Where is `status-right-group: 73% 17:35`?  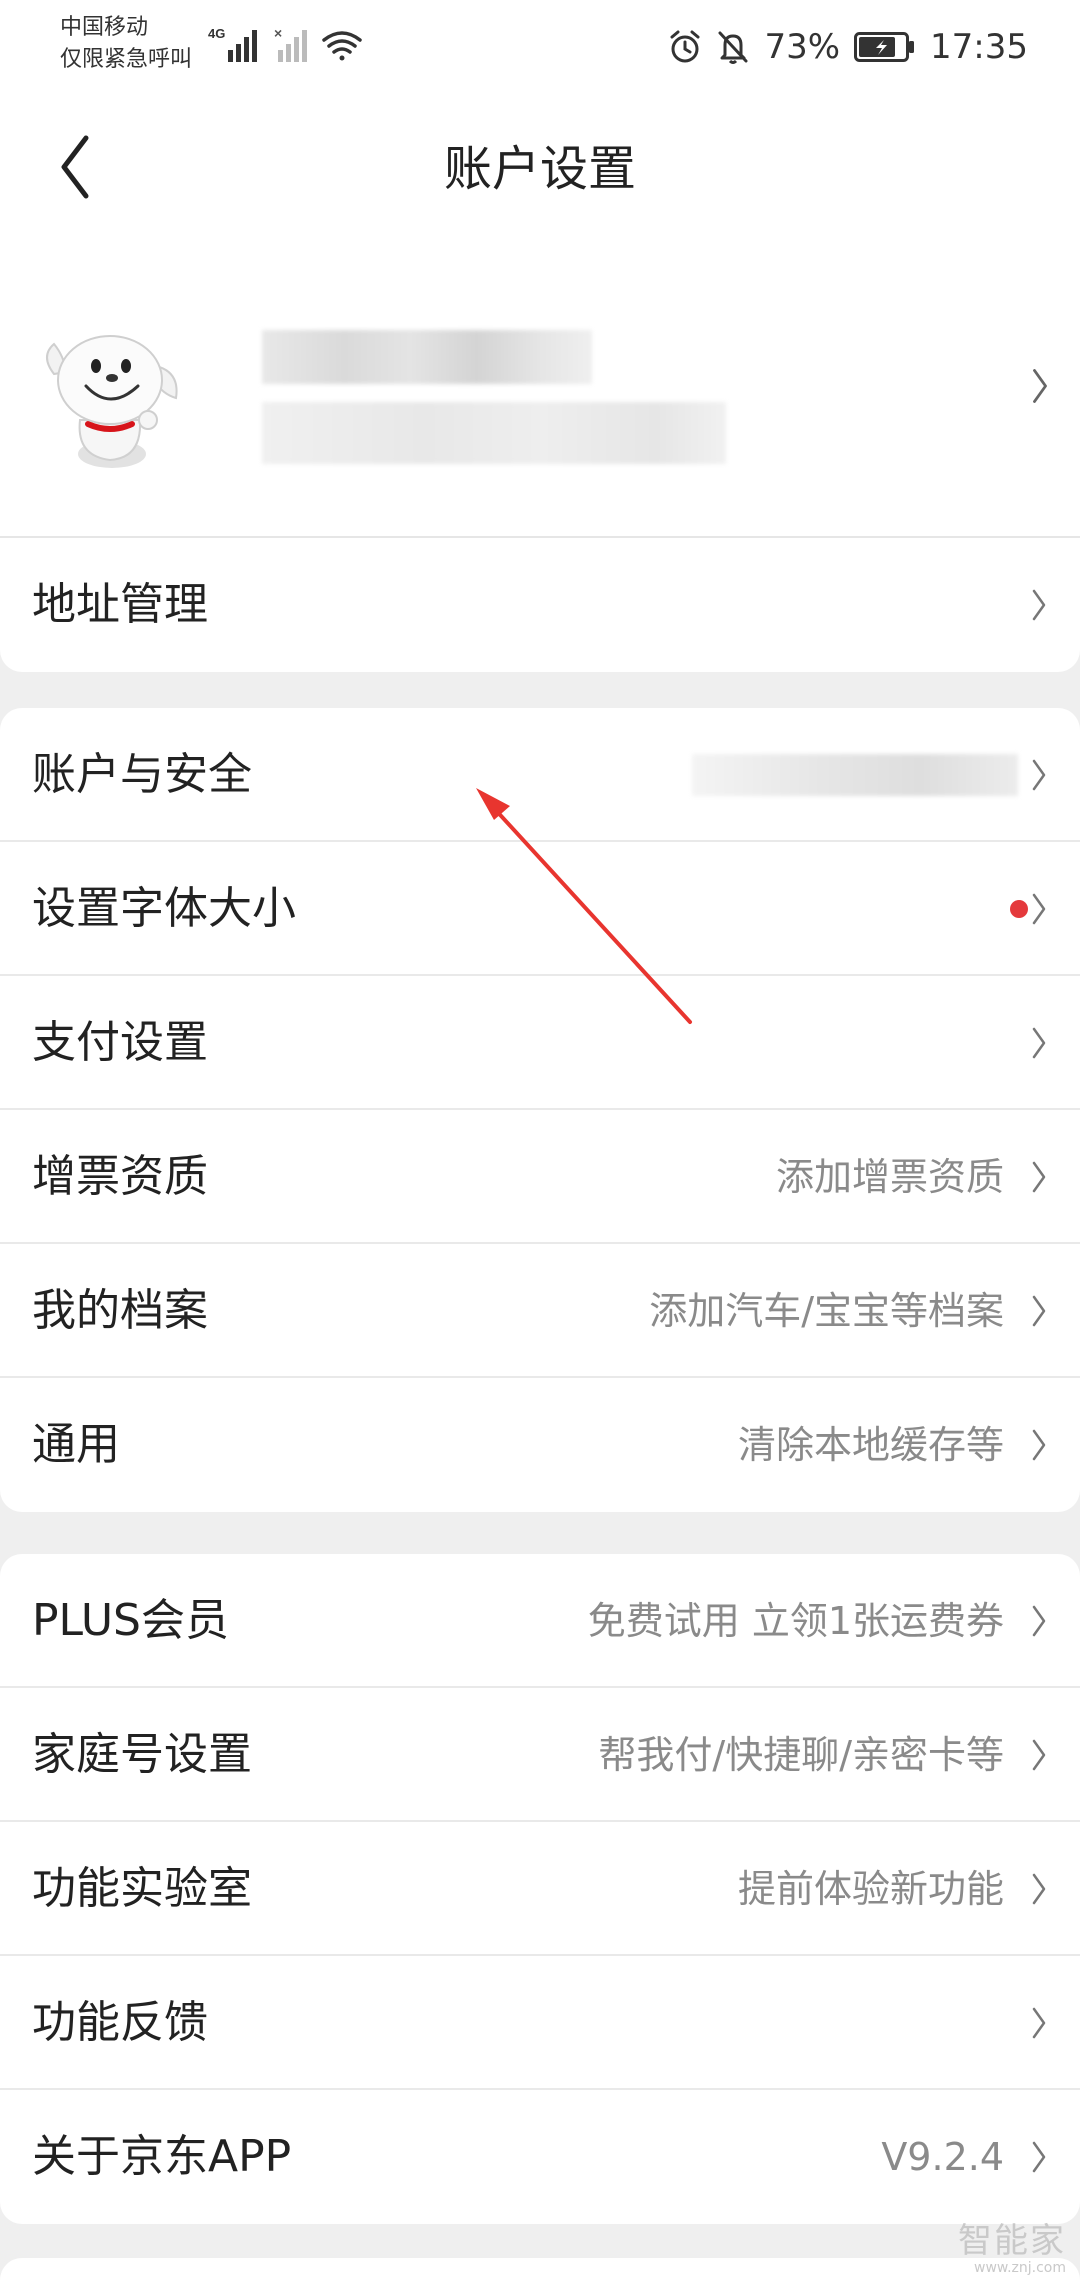
status-right-group: 73% 17:35 is located at coordinates (848, 47).